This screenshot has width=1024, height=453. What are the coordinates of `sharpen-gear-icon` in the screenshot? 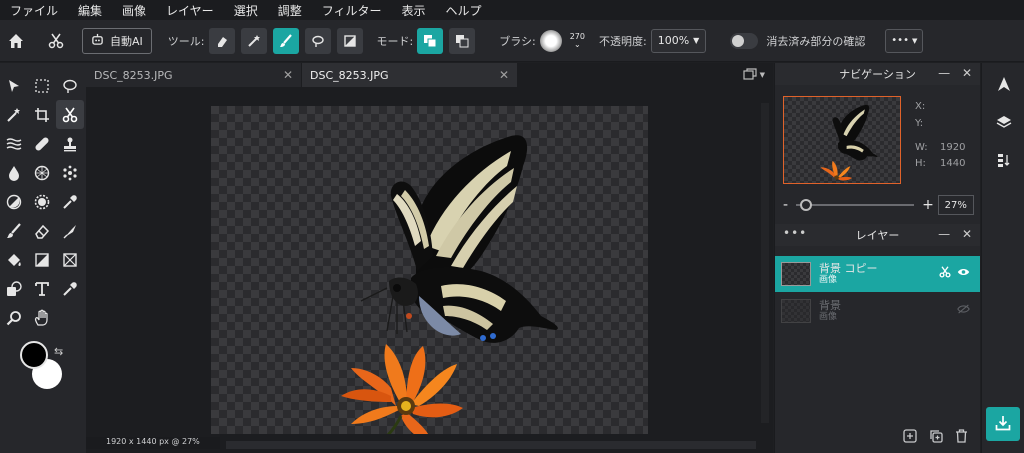 It's located at (42, 201).